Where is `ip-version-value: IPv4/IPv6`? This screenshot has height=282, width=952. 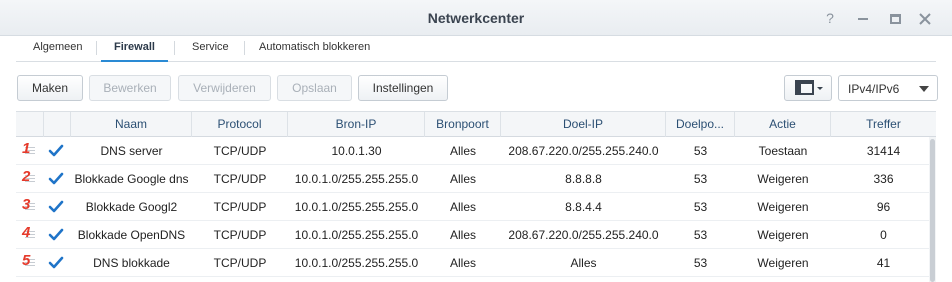
ip-version-value: IPv4/IPv6 is located at coordinates (874, 89).